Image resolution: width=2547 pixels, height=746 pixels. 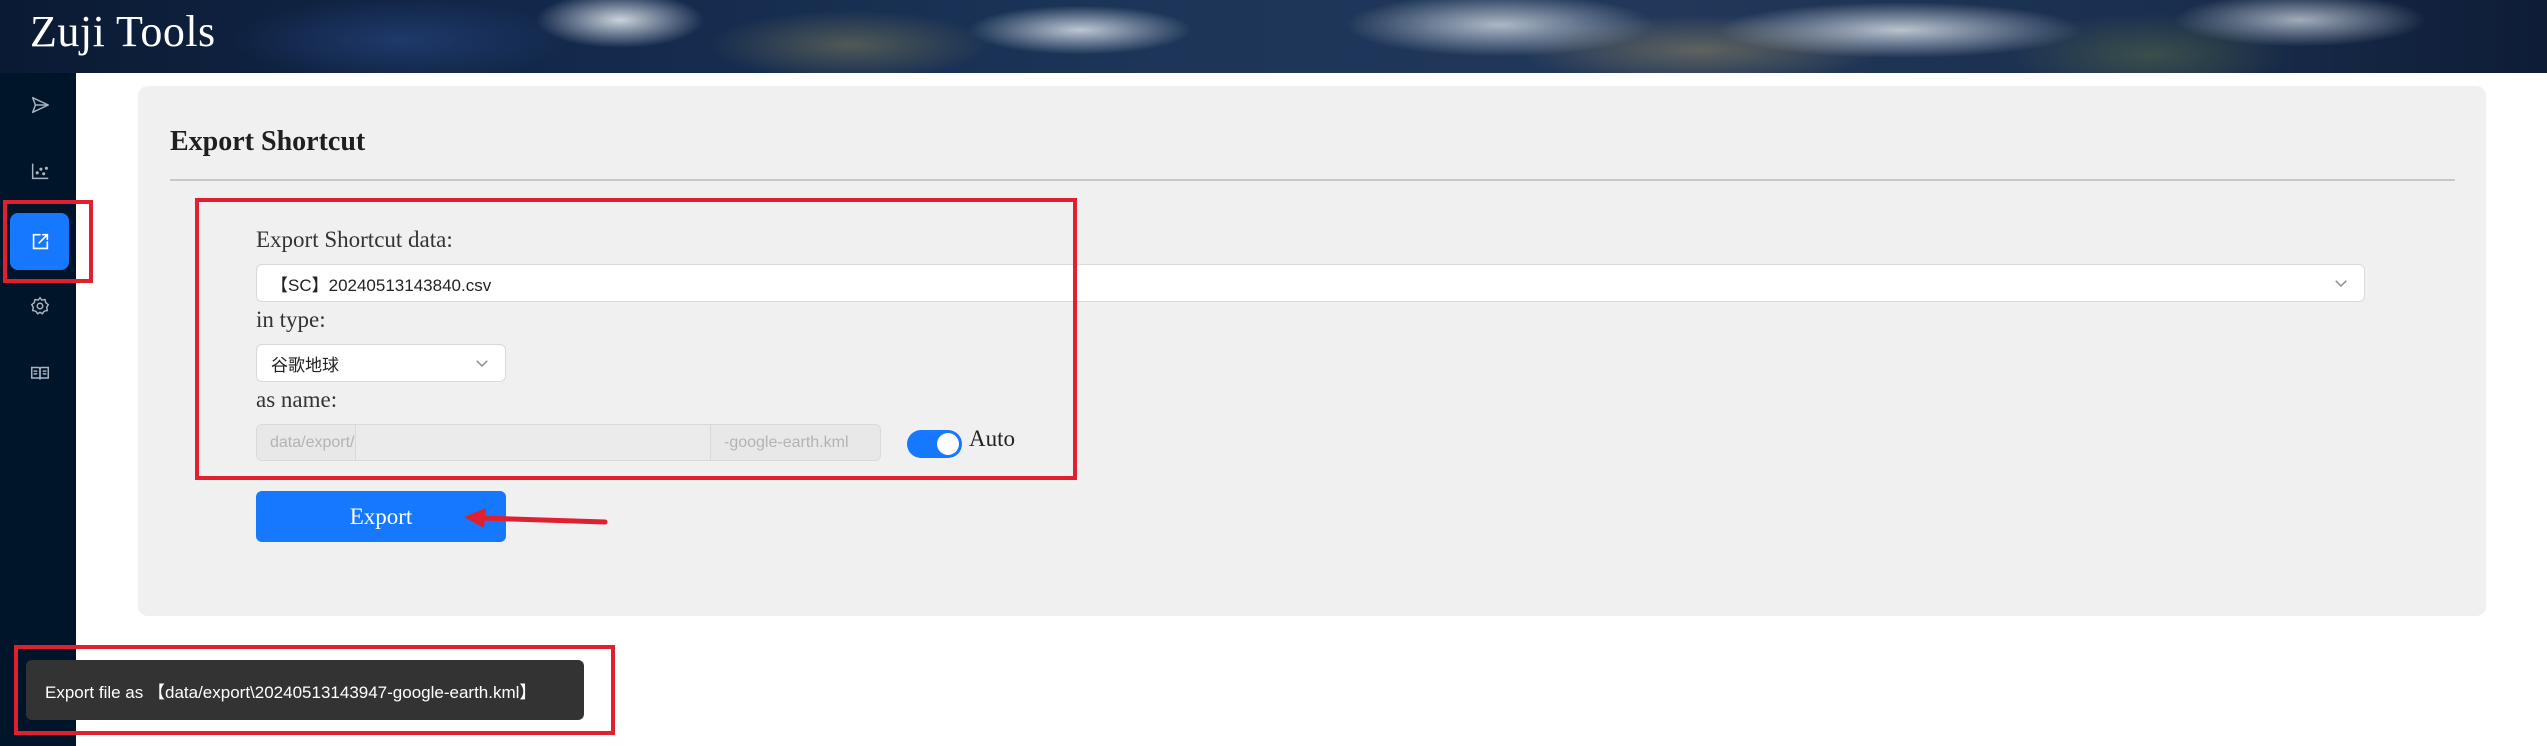 I want to click on send-icon, so click(x=40, y=104).